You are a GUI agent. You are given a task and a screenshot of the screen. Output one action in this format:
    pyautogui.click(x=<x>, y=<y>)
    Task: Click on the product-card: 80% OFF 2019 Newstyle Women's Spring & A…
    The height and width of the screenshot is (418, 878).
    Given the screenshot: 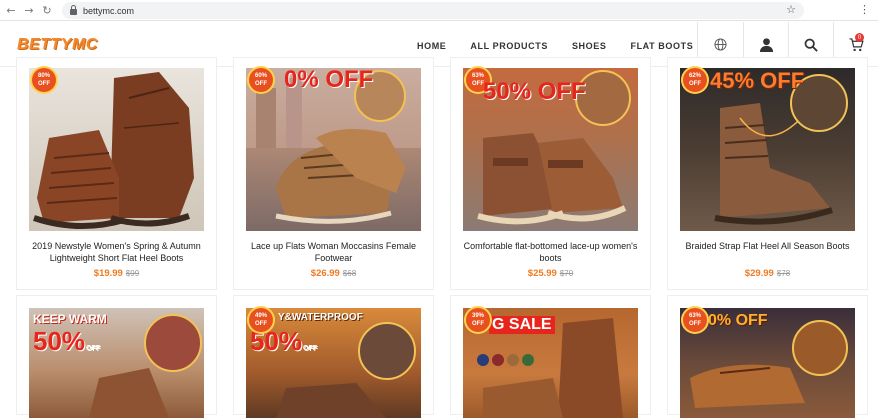 What is the action you would take?
    pyautogui.click(x=116, y=173)
    